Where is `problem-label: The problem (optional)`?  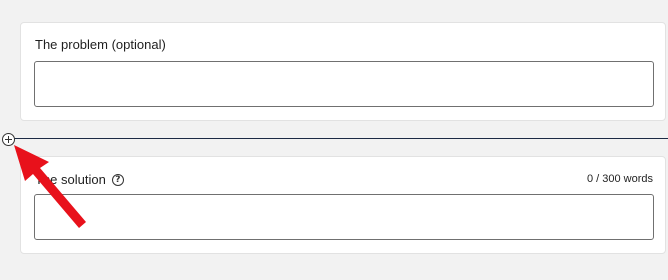
problem-label: The problem (optional) is located at coordinates (100, 44).